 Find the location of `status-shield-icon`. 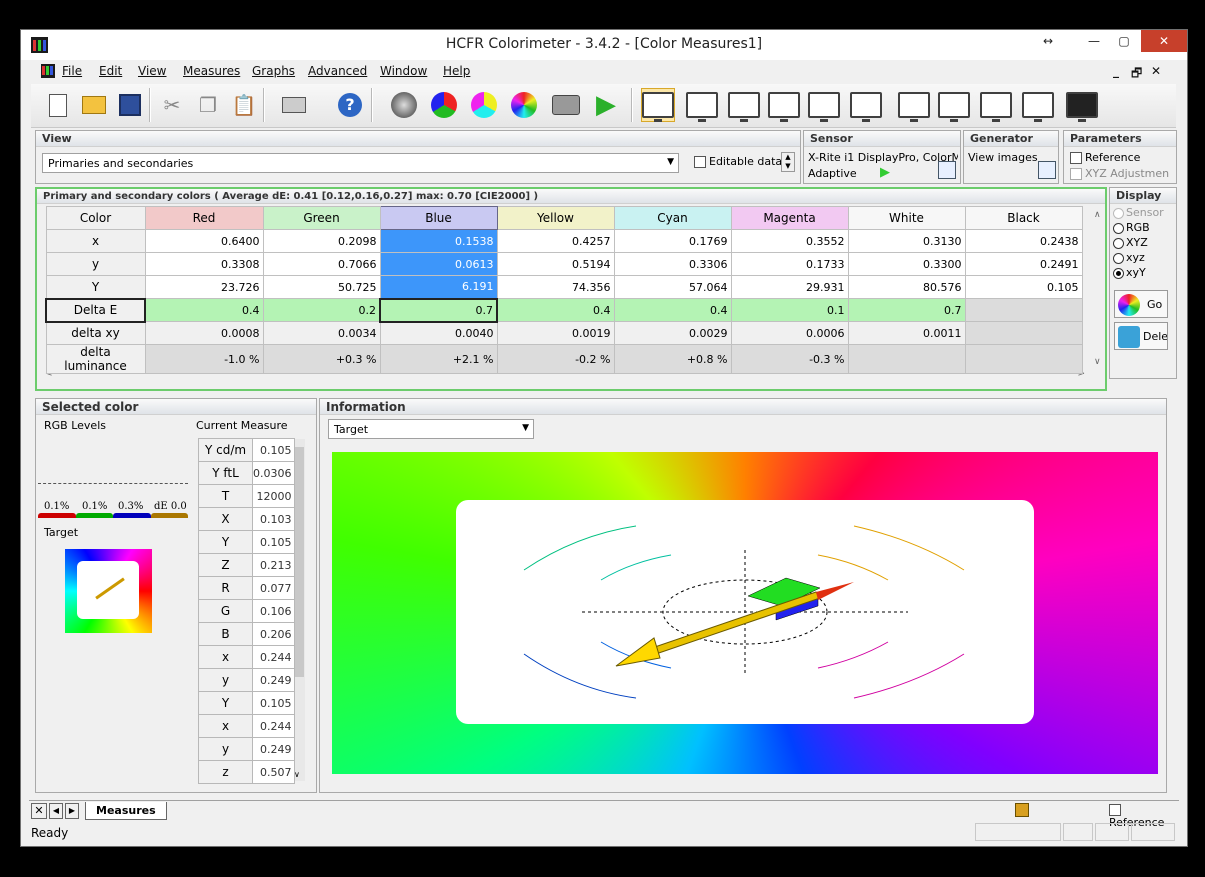

status-shield-icon is located at coordinates (1022, 810).